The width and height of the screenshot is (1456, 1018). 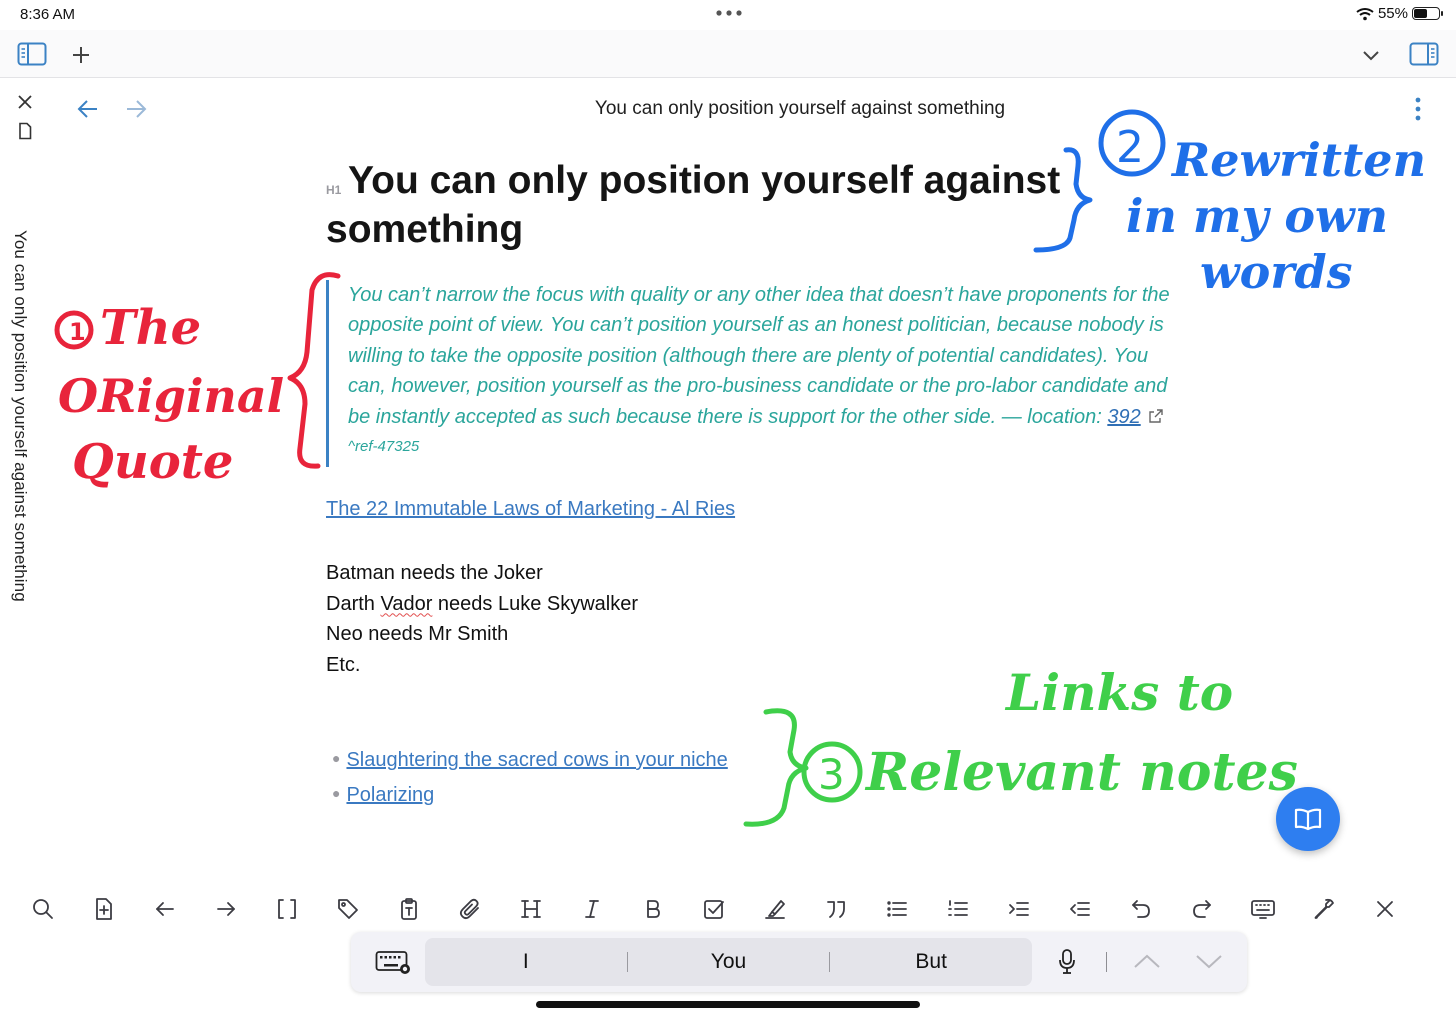 I want to click on numbered-list-icon, so click(x=958, y=909).